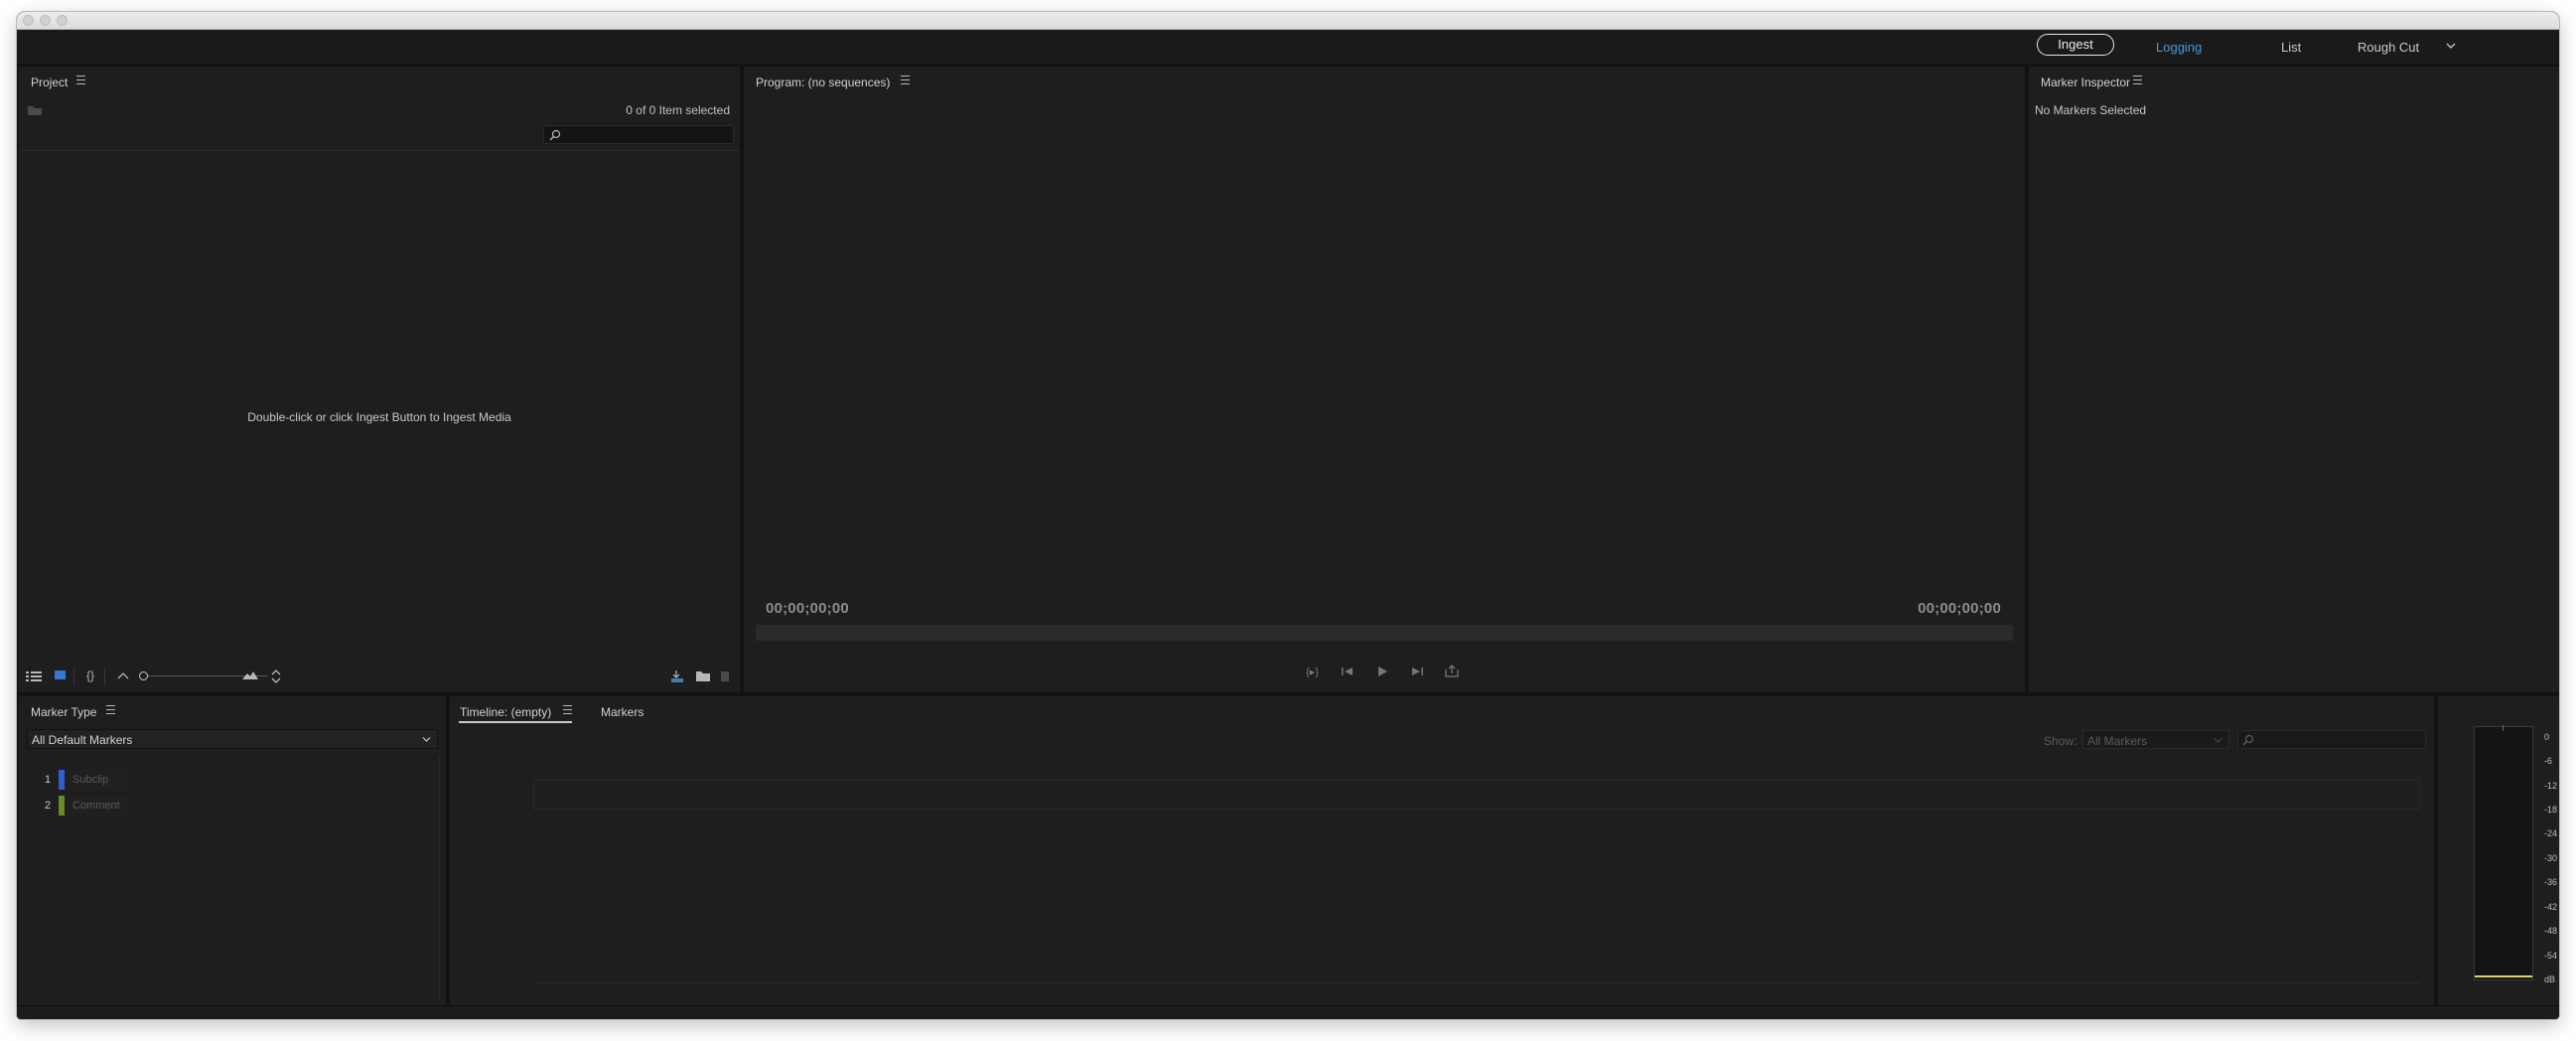 The width and height of the screenshot is (2576, 1041). Describe the element at coordinates (1476, 983) in the screenshot. I see `timeline-baseline` at that location.